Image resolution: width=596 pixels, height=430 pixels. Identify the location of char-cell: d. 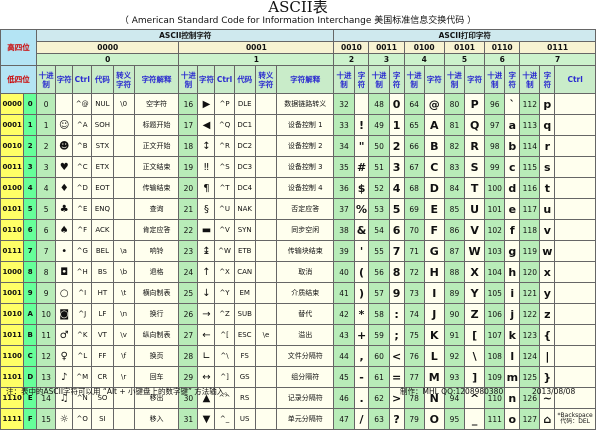
(512, 188).